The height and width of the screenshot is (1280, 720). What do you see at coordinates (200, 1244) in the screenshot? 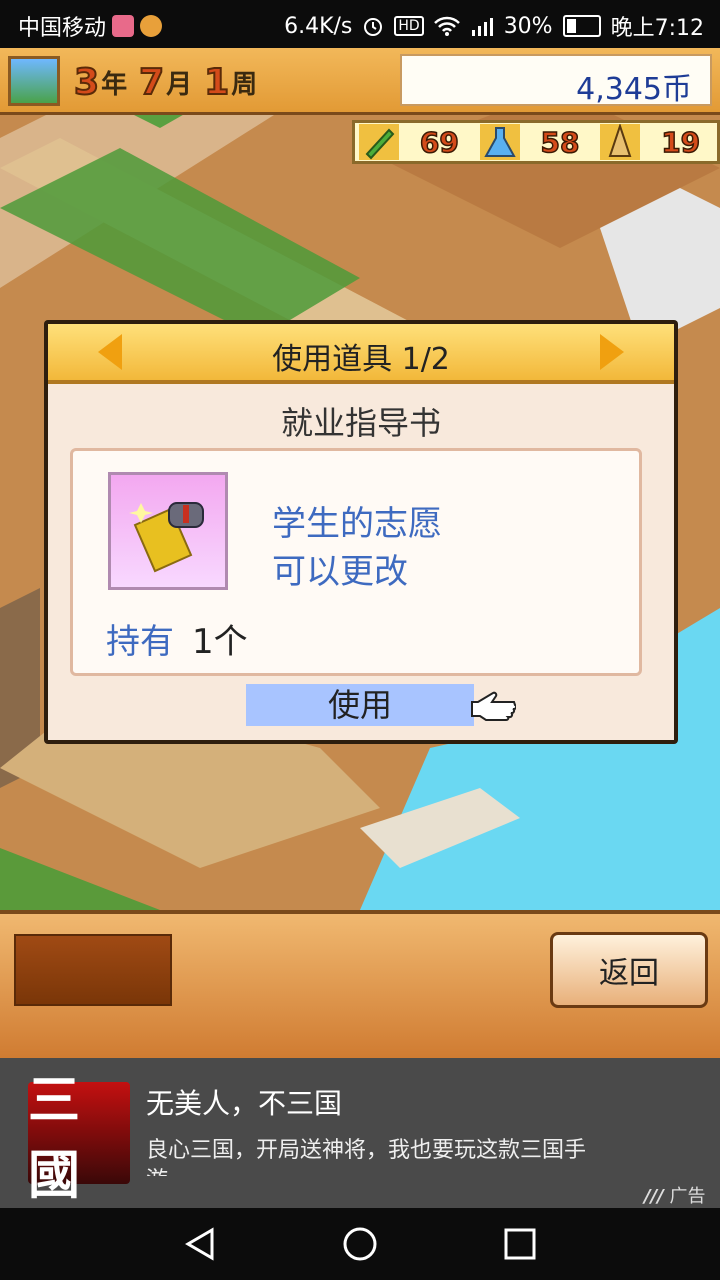
I see `nav-back-icon` at bounding box center [200, 1244].